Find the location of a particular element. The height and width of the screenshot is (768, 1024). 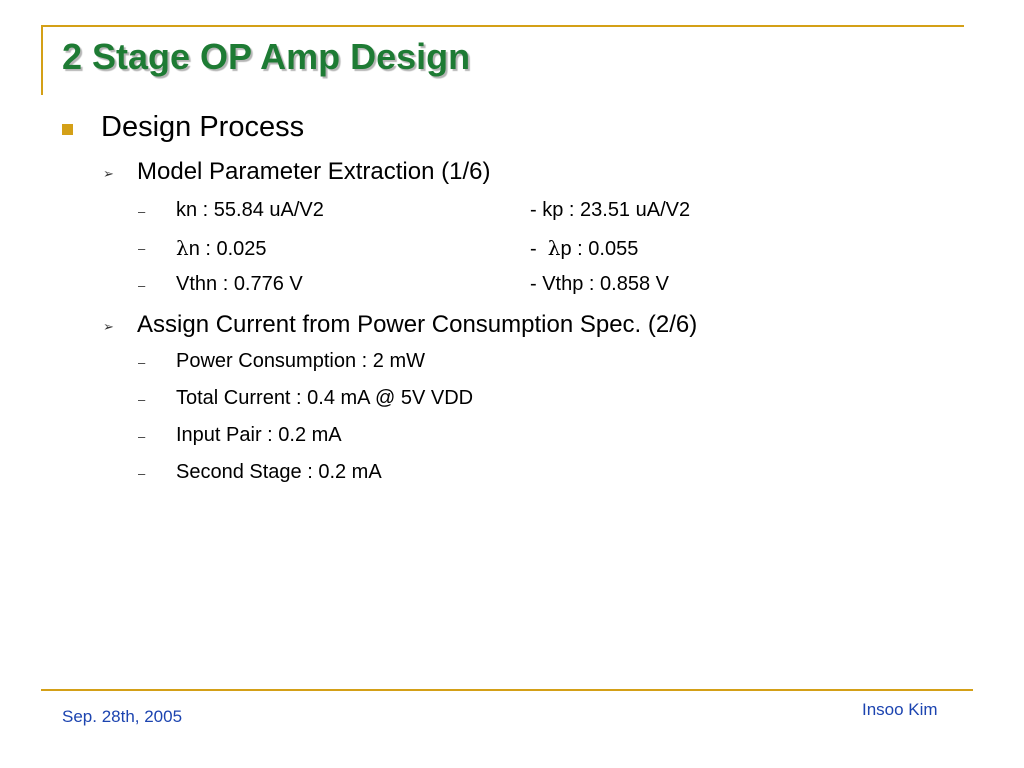

square-bullet-icon is located at coordinates (67, 129).